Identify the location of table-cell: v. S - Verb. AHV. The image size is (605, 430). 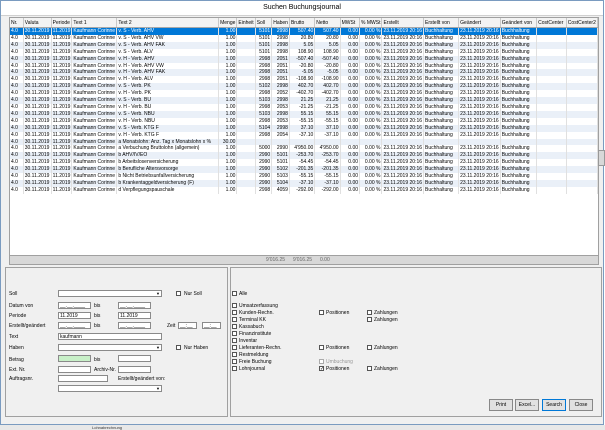
(168, 31).